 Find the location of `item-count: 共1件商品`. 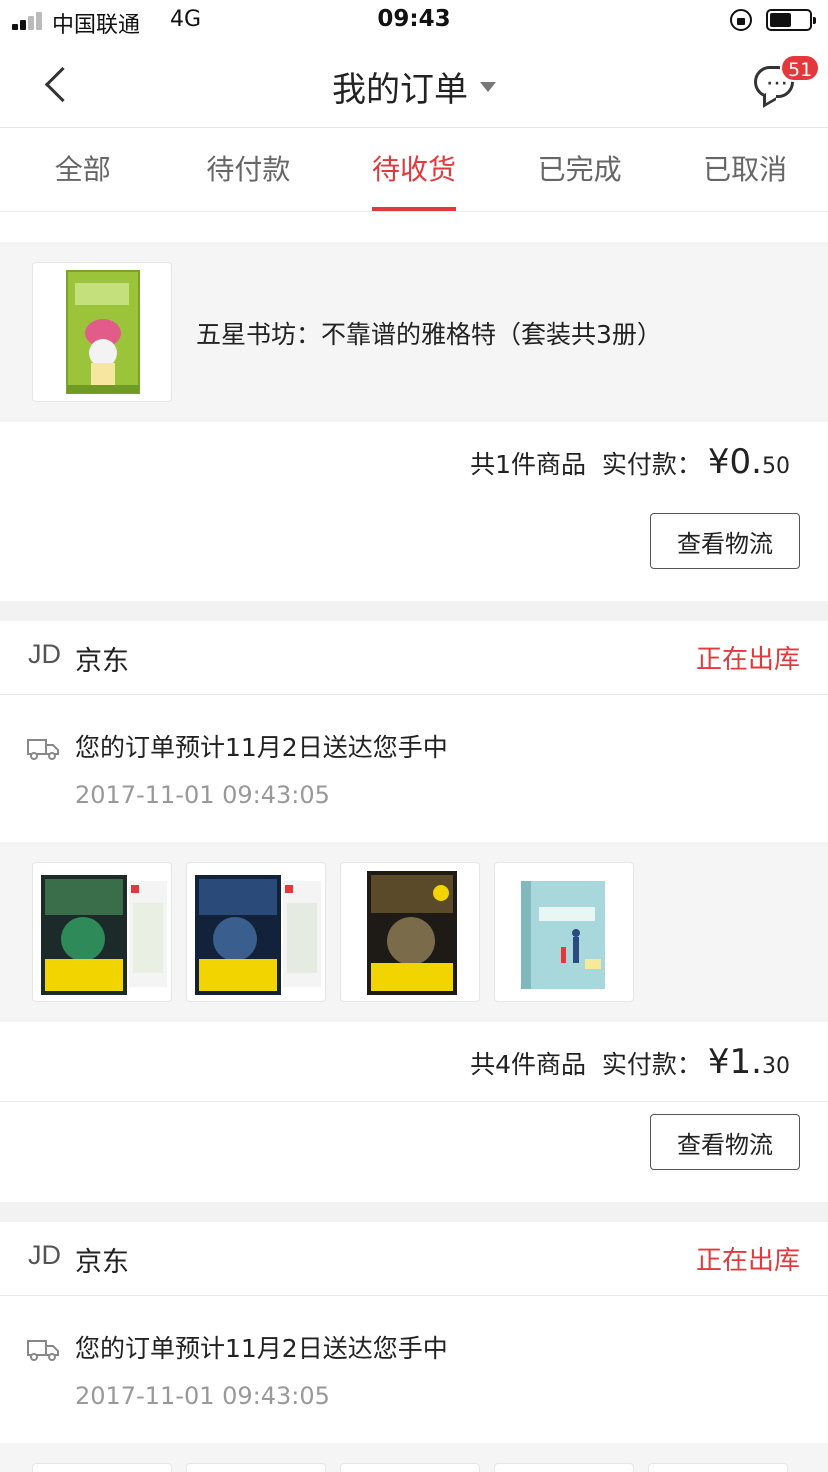

item-count: 共1件商品 is located at coordinates (528, 464).